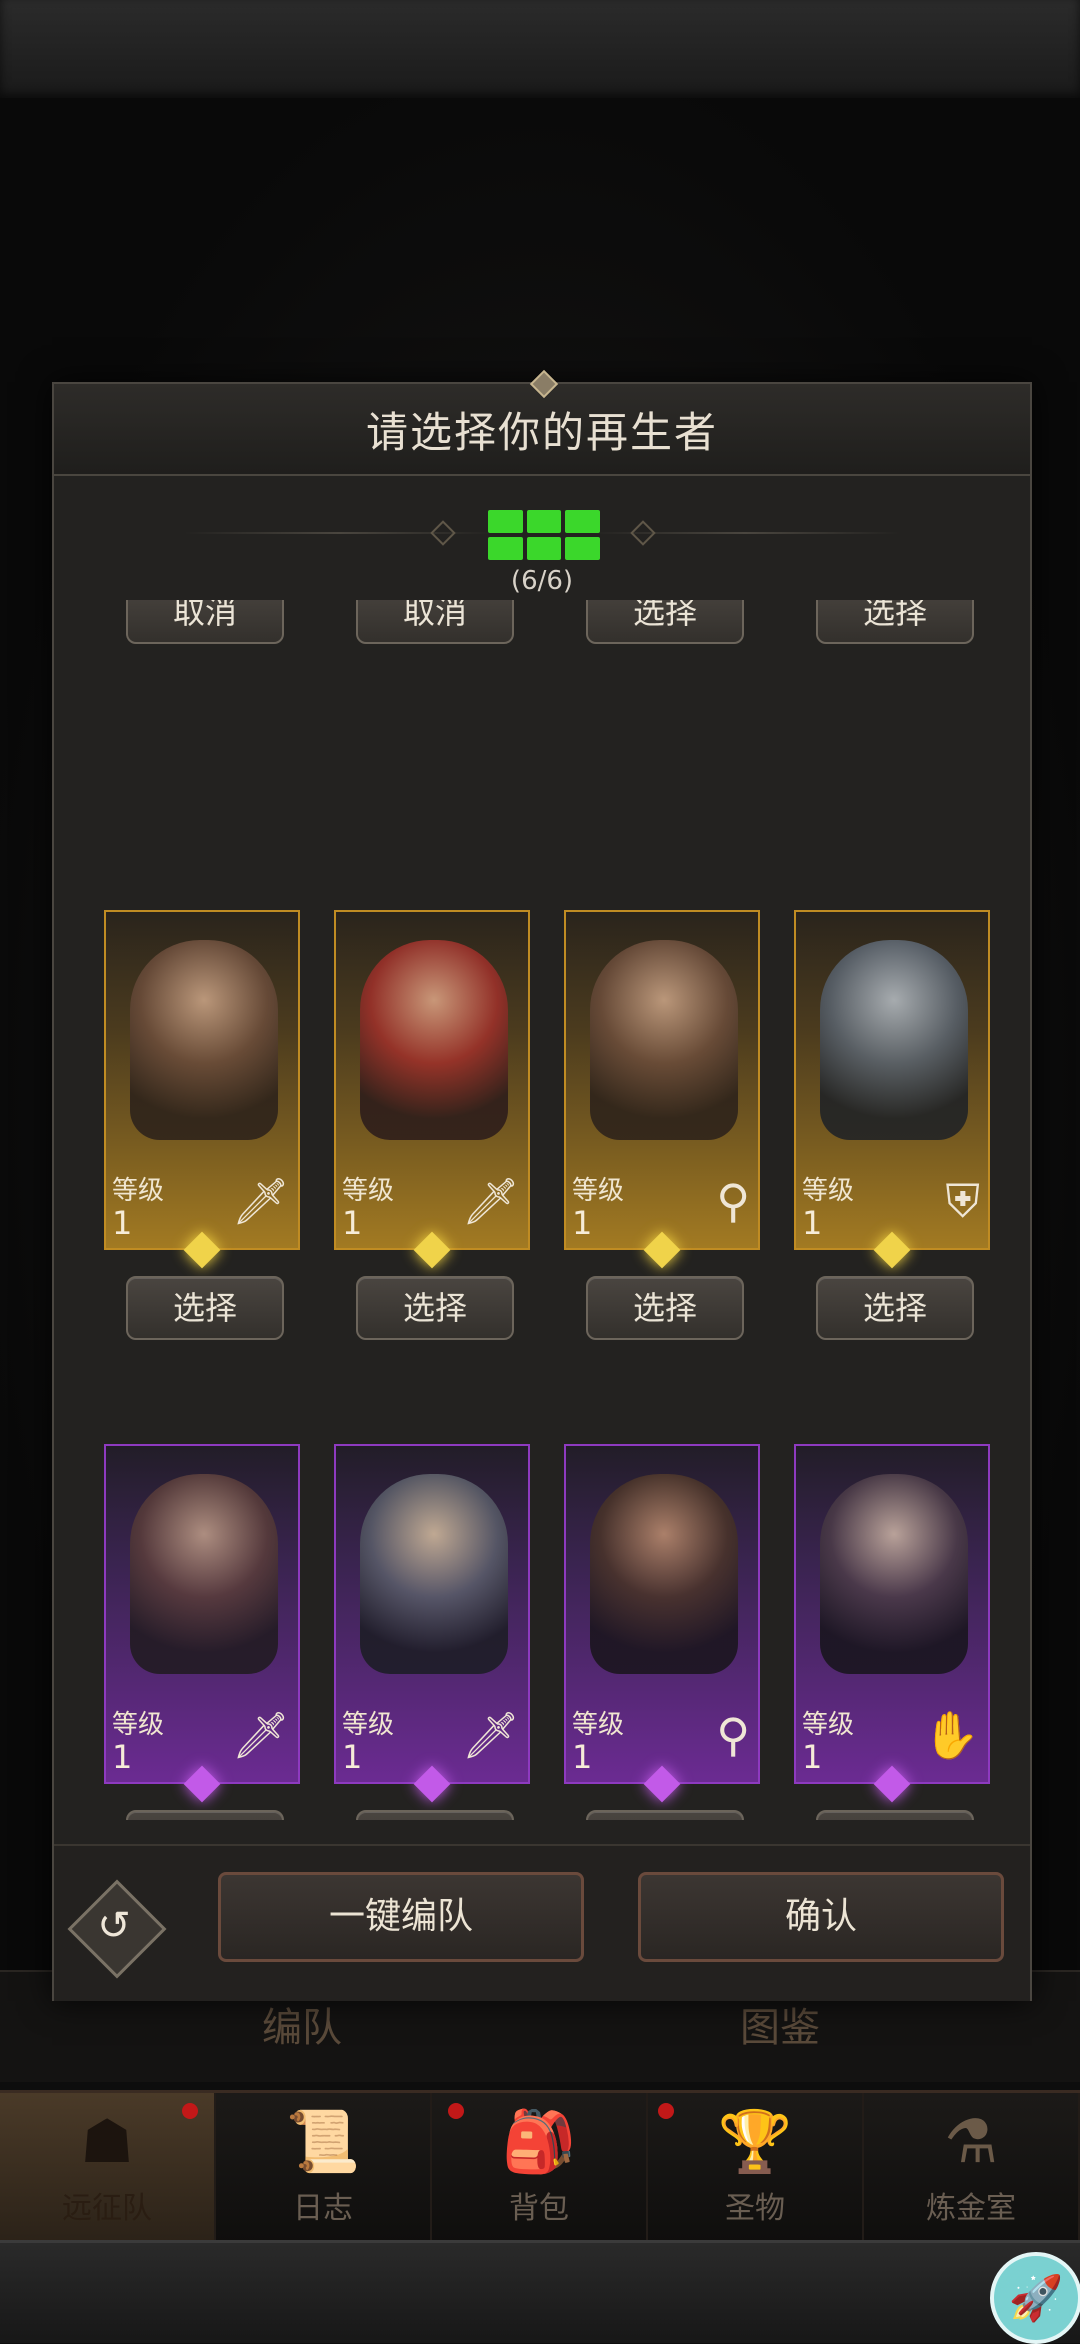 The height and width of the screenshot is (2344, 1080). I want to click on diamond-left-icon, so click(443, 533).